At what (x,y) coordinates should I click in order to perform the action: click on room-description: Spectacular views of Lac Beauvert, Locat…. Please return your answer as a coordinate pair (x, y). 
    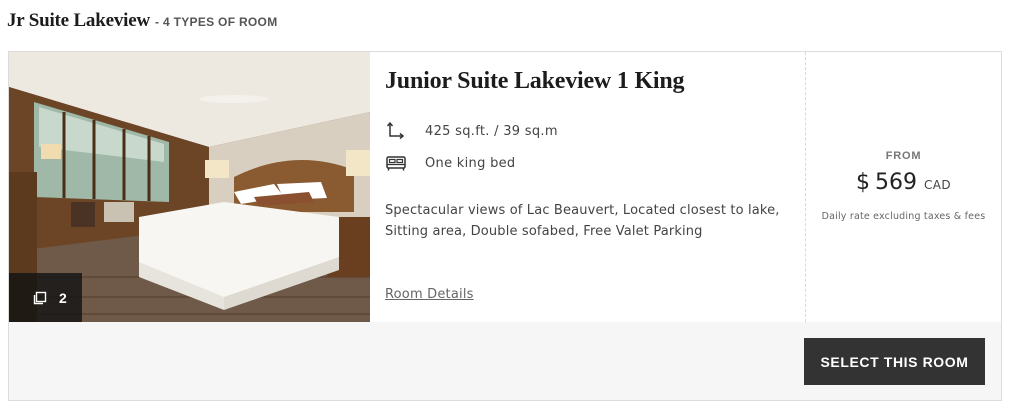
    Looking at the image, I should click on (582, 221).